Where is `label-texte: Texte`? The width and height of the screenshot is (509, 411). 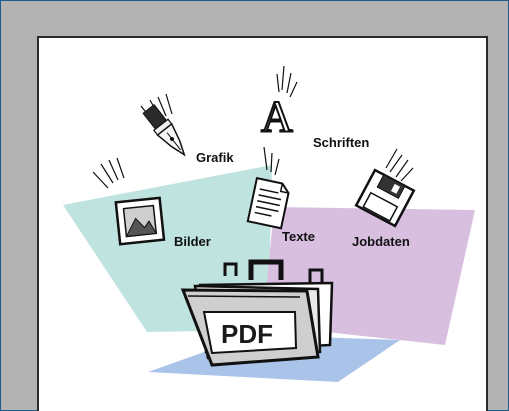
label-texte: Texte is located at coordinates (298, 236).